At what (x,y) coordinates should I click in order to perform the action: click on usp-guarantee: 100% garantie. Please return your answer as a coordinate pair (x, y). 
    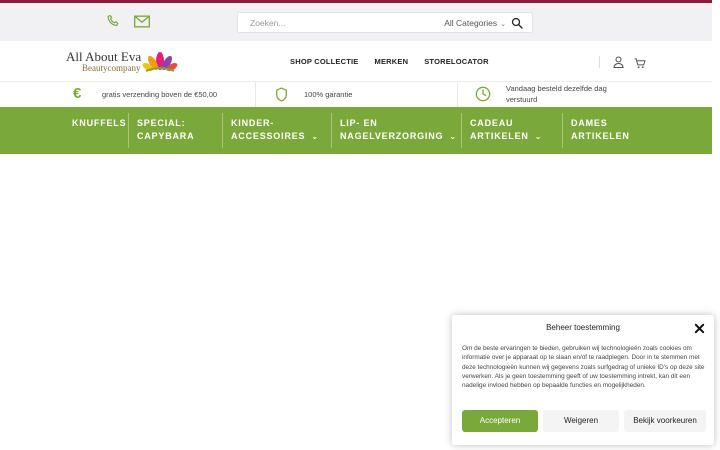
    Looking at the image, I should click on (356, 94).